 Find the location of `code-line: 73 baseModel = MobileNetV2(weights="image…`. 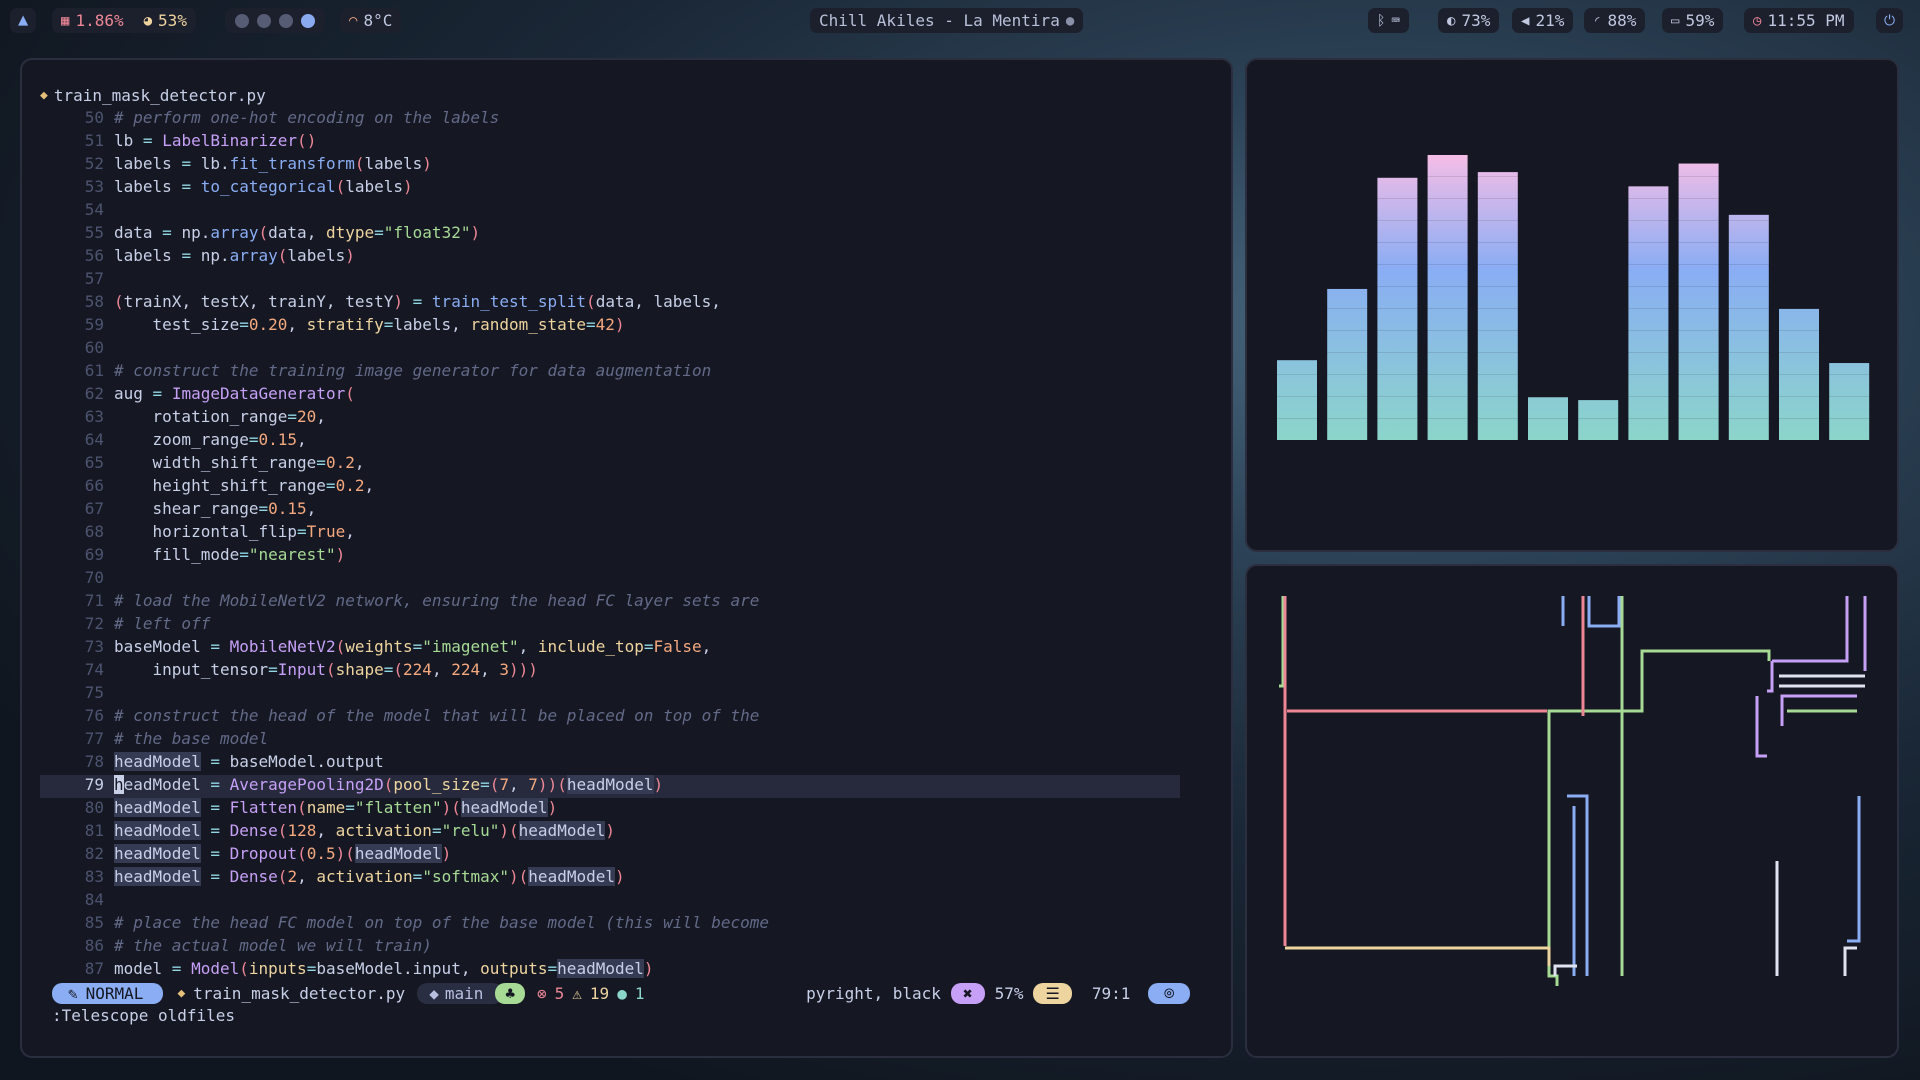

code-line: 73 baseModel = MobileNetV2(weights="image… is located at coordinates (610, 648).